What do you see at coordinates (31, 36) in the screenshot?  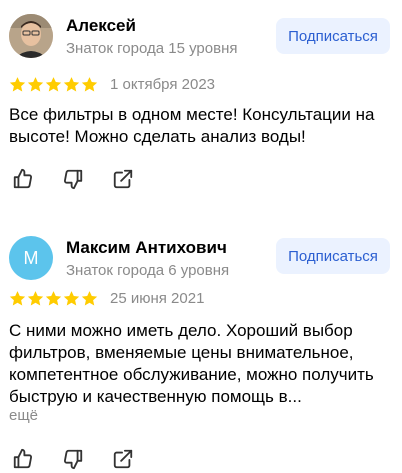 I see `avatar` at bounding box center [31, 36].